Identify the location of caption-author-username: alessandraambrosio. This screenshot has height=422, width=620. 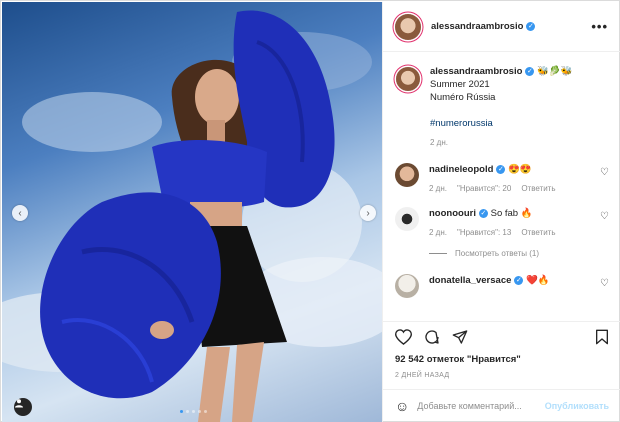
(476, 71).